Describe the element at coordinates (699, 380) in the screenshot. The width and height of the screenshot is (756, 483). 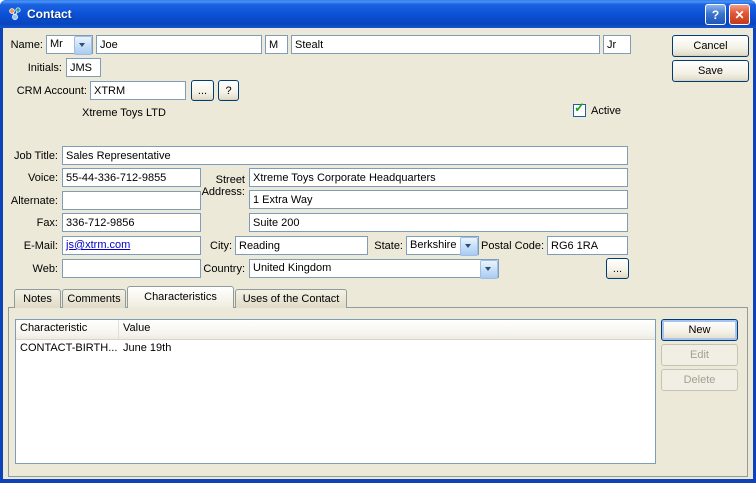
I see `delete-button: Delete` at that location.